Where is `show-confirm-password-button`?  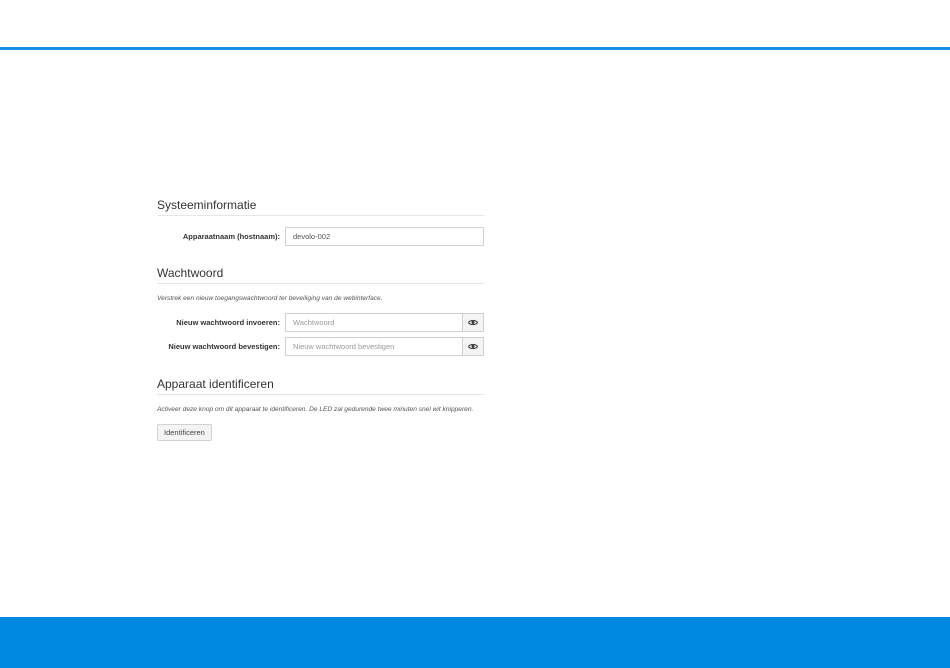
show-confirm-password-button is located at coordinates (473, 346).